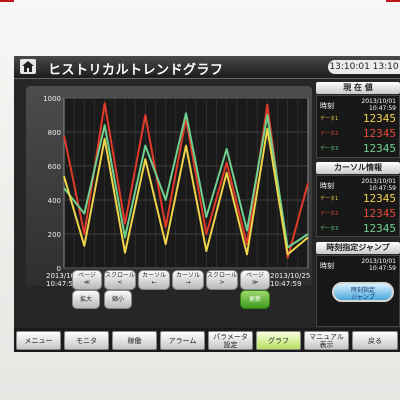  What do you see at coordinates (136, 70) in the screenshot?
I see `page-title: ヒストリカルトレンドグラフ` at bounding box center [136, 70].